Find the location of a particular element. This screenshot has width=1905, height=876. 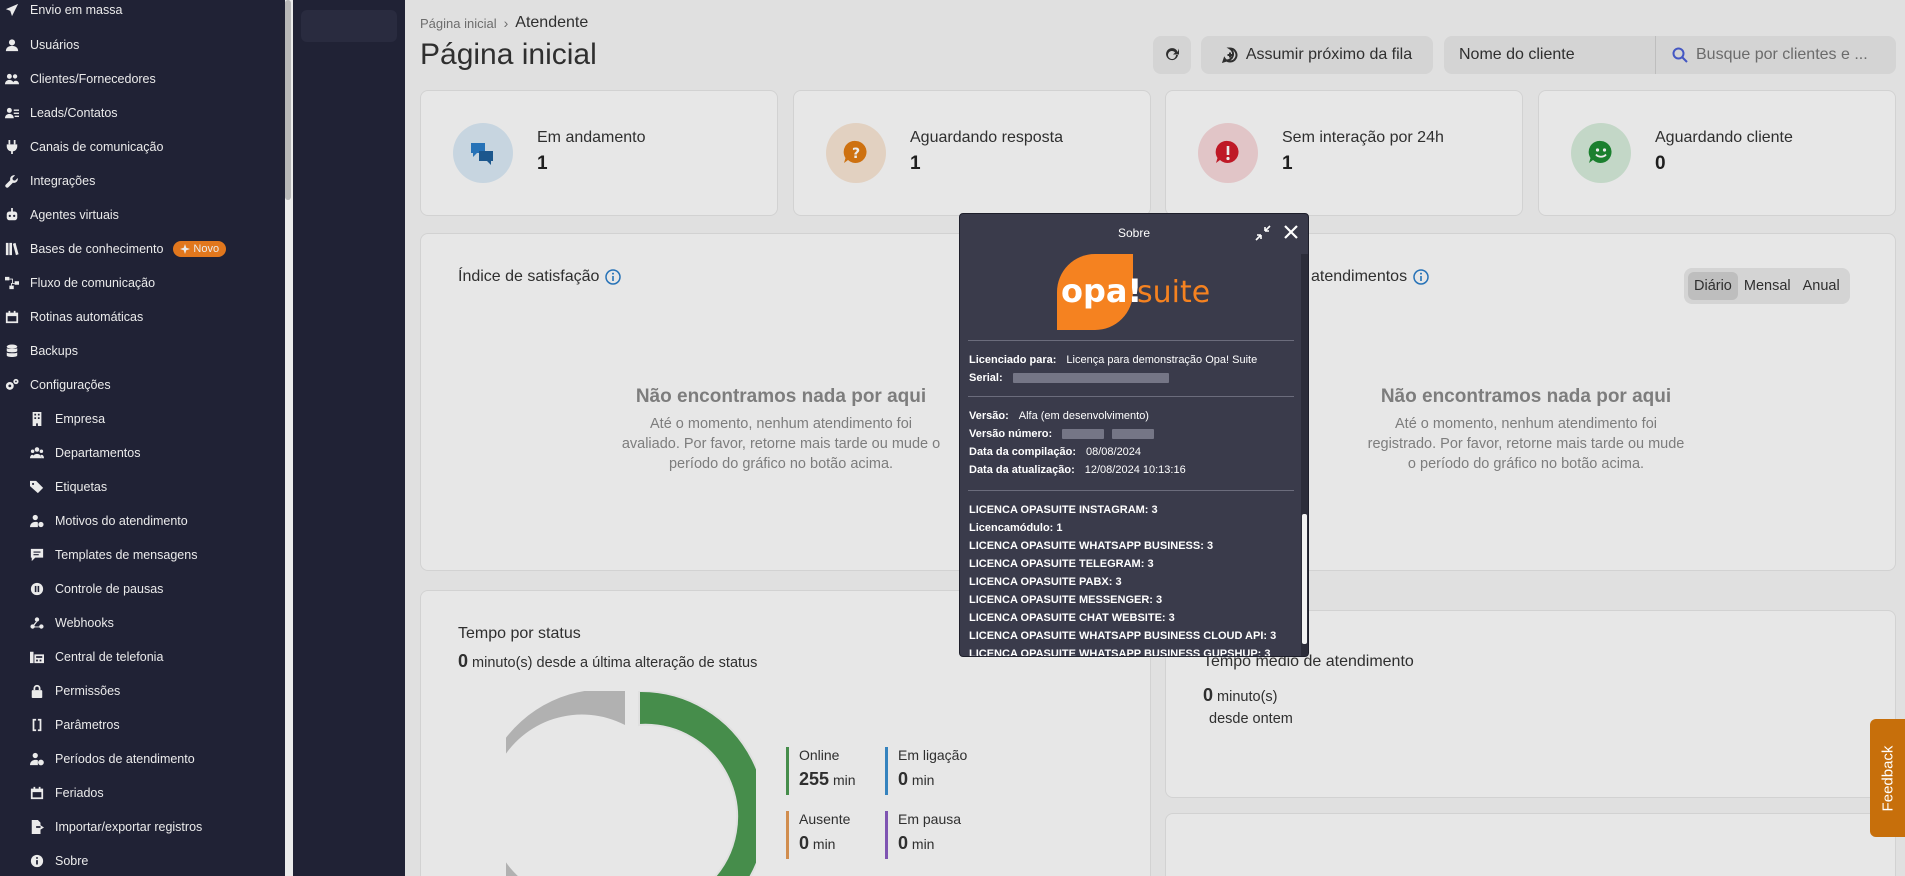

sidebar-item-label: Leads/Contatos is located at coordinates (74, 113).